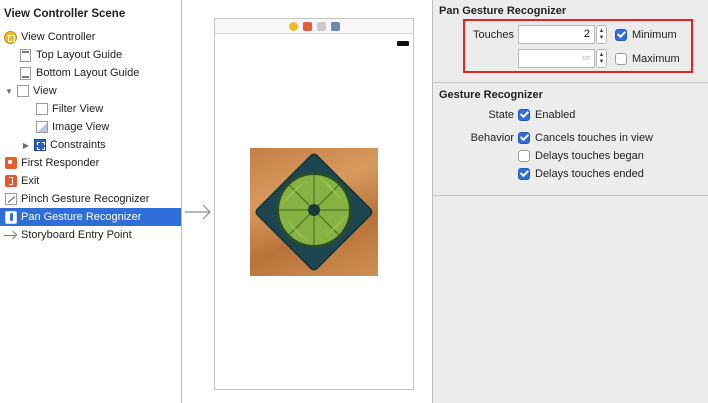 This screenshot has height=403, width=708. Describe the element at coordinates (307, 26) in the screenshot. I see `dock-first-responder-icon` at that location.